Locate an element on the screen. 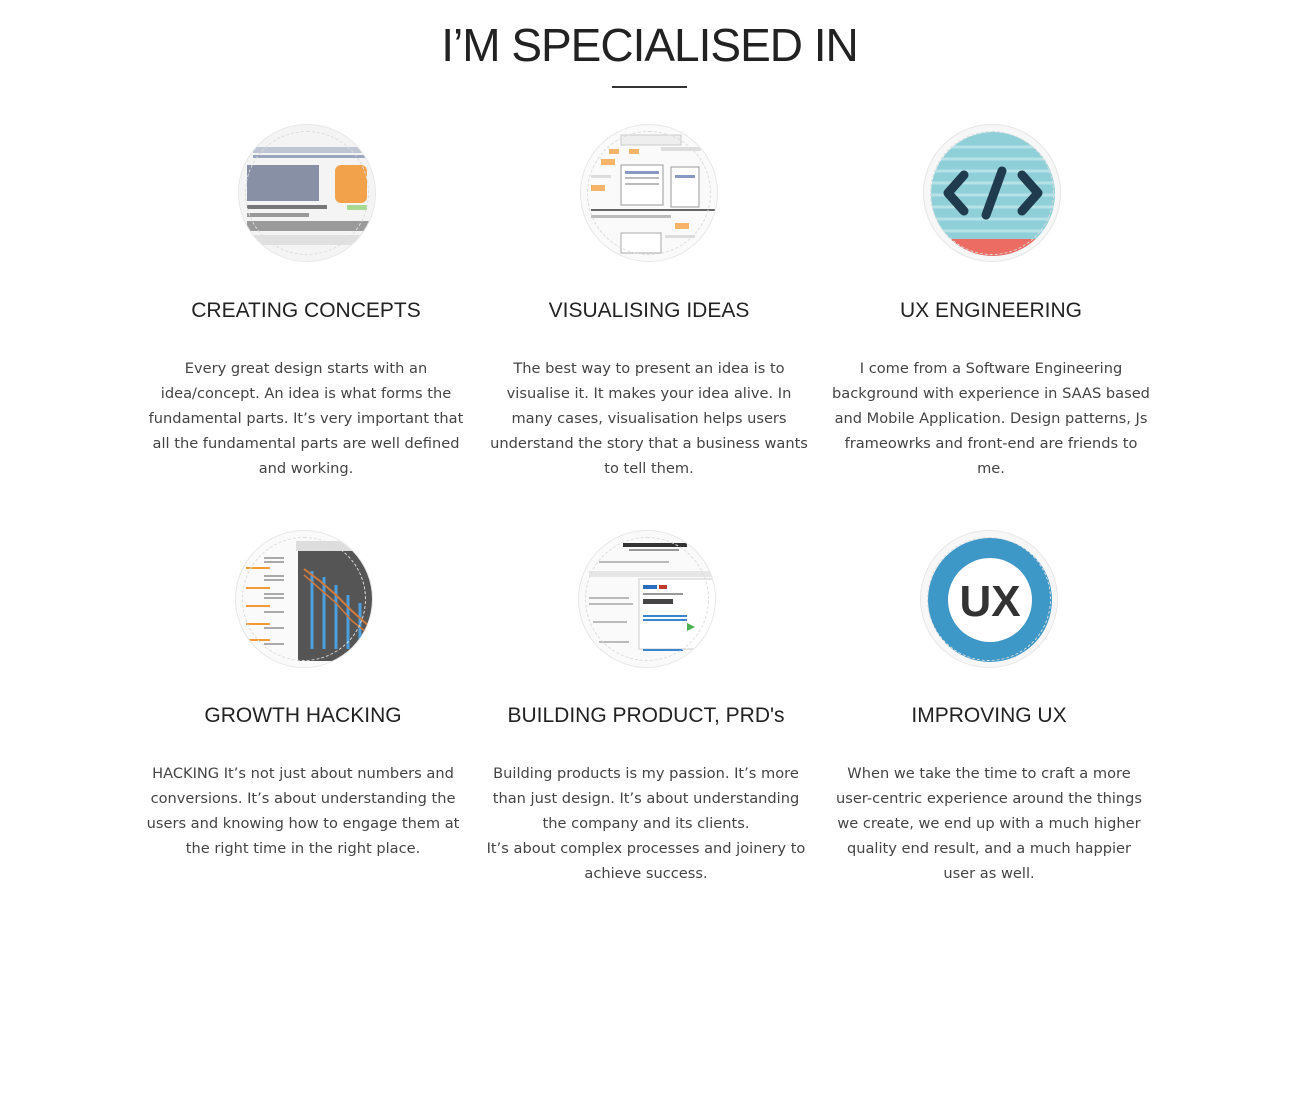 This screenshot has width=1289, height=1100. page-title: I’M SPECIALISED IN is located at coordinates (650, 45).